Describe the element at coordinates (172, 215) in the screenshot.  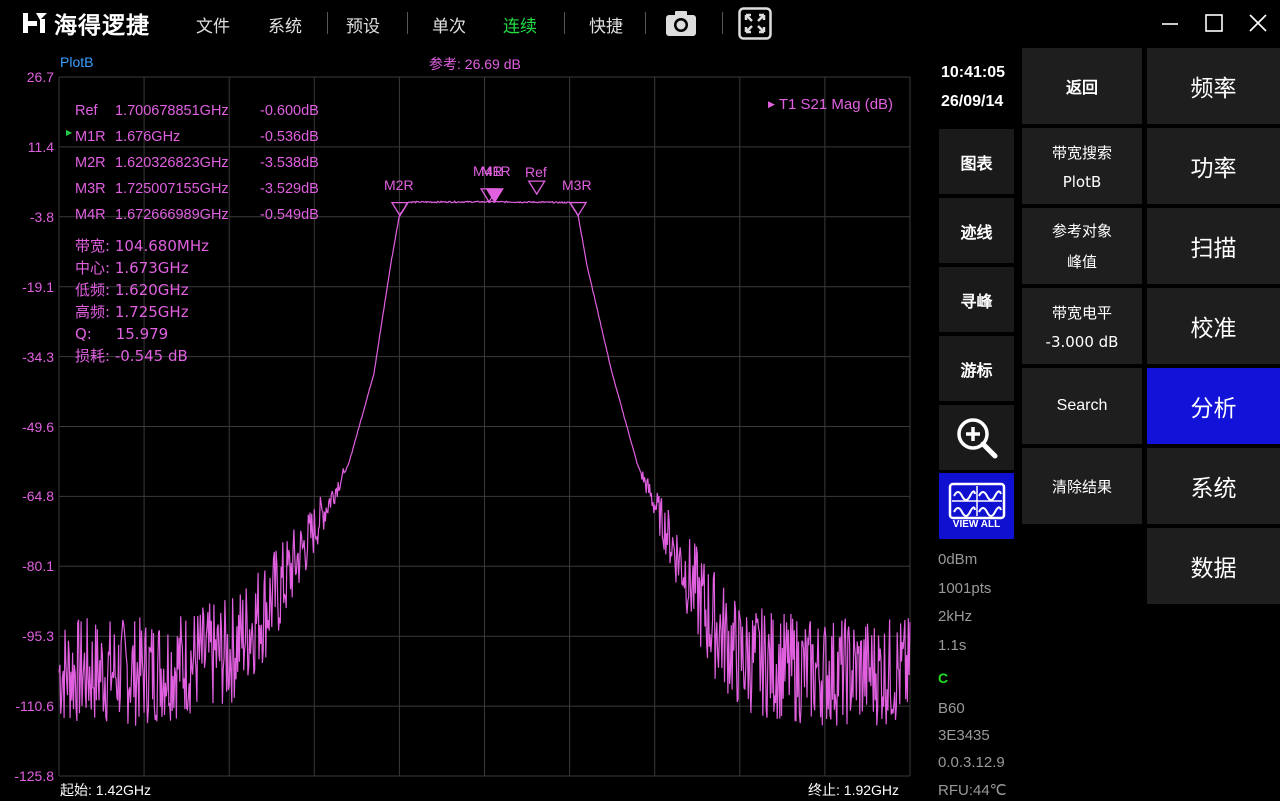
I see `marker-freq: 1.672666989GHz` at that location.